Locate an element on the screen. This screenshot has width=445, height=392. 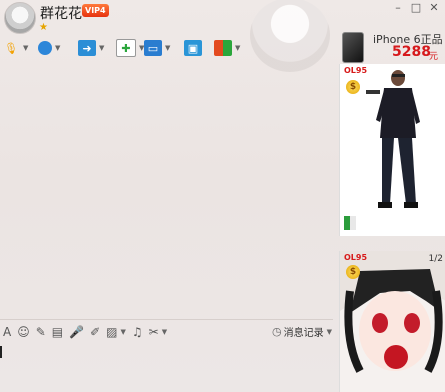
decorative-background is located at coordinates (290, 36).